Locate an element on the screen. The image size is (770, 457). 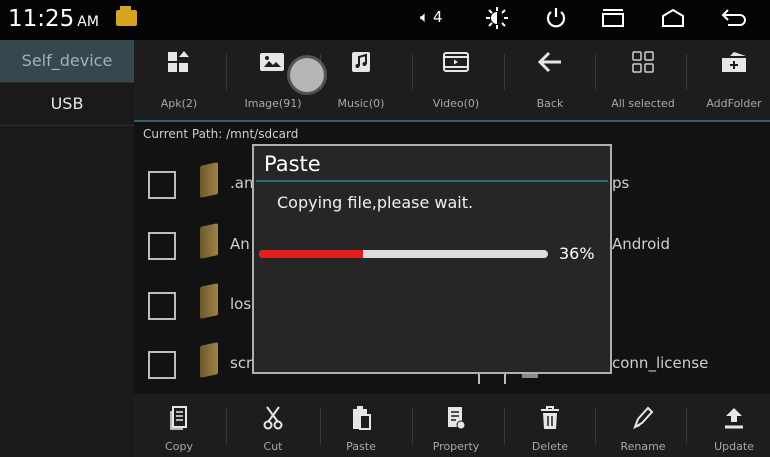
current-path: Current Path: /mnt/sdcard is located at coordinates (220, 134).